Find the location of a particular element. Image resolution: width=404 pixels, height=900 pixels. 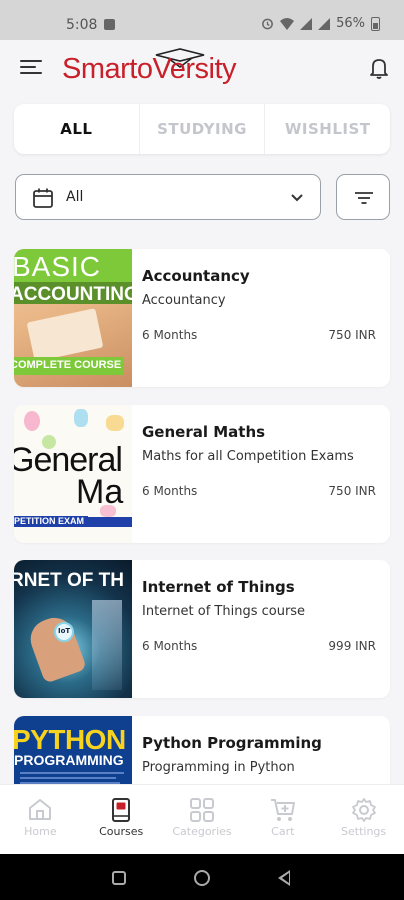

nav-settings: Settings is located at coordinates (363, 819).